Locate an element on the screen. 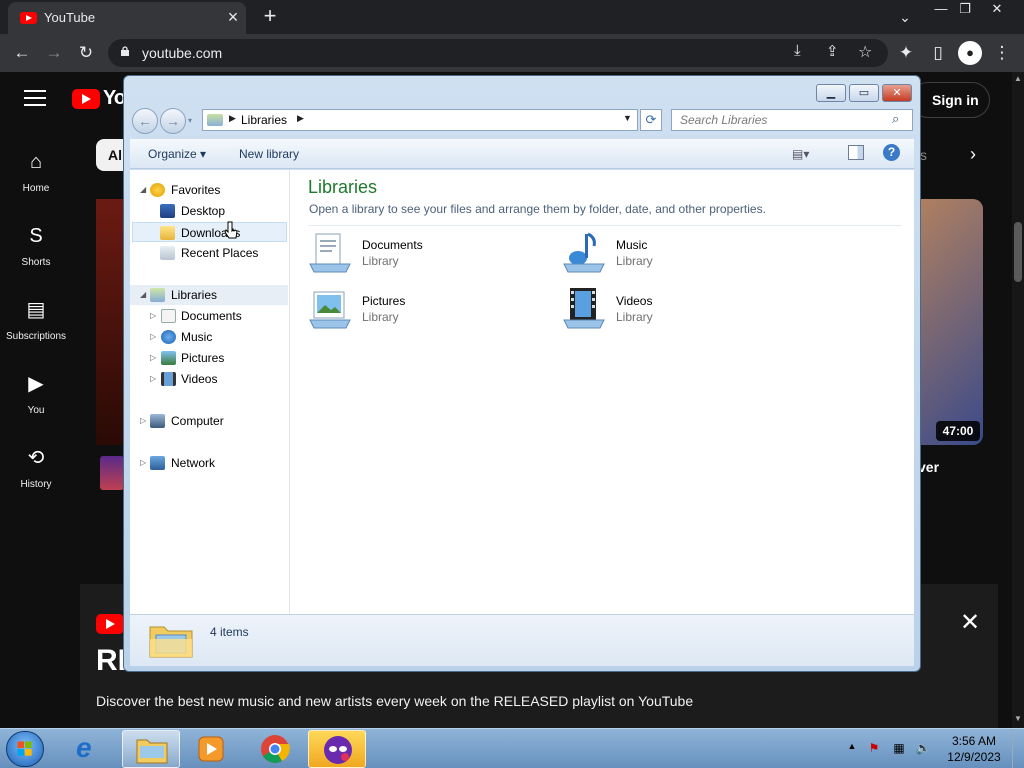 The width and height of the screenshot is (1024, 768). new-tab-button: + is located at coordinates (270, 16).